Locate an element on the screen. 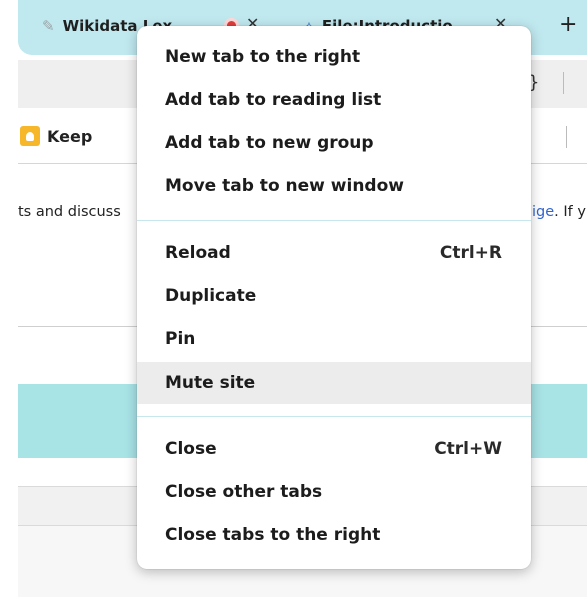  menu-item-mute-site: Mute site is located at coordinates (334, 383).